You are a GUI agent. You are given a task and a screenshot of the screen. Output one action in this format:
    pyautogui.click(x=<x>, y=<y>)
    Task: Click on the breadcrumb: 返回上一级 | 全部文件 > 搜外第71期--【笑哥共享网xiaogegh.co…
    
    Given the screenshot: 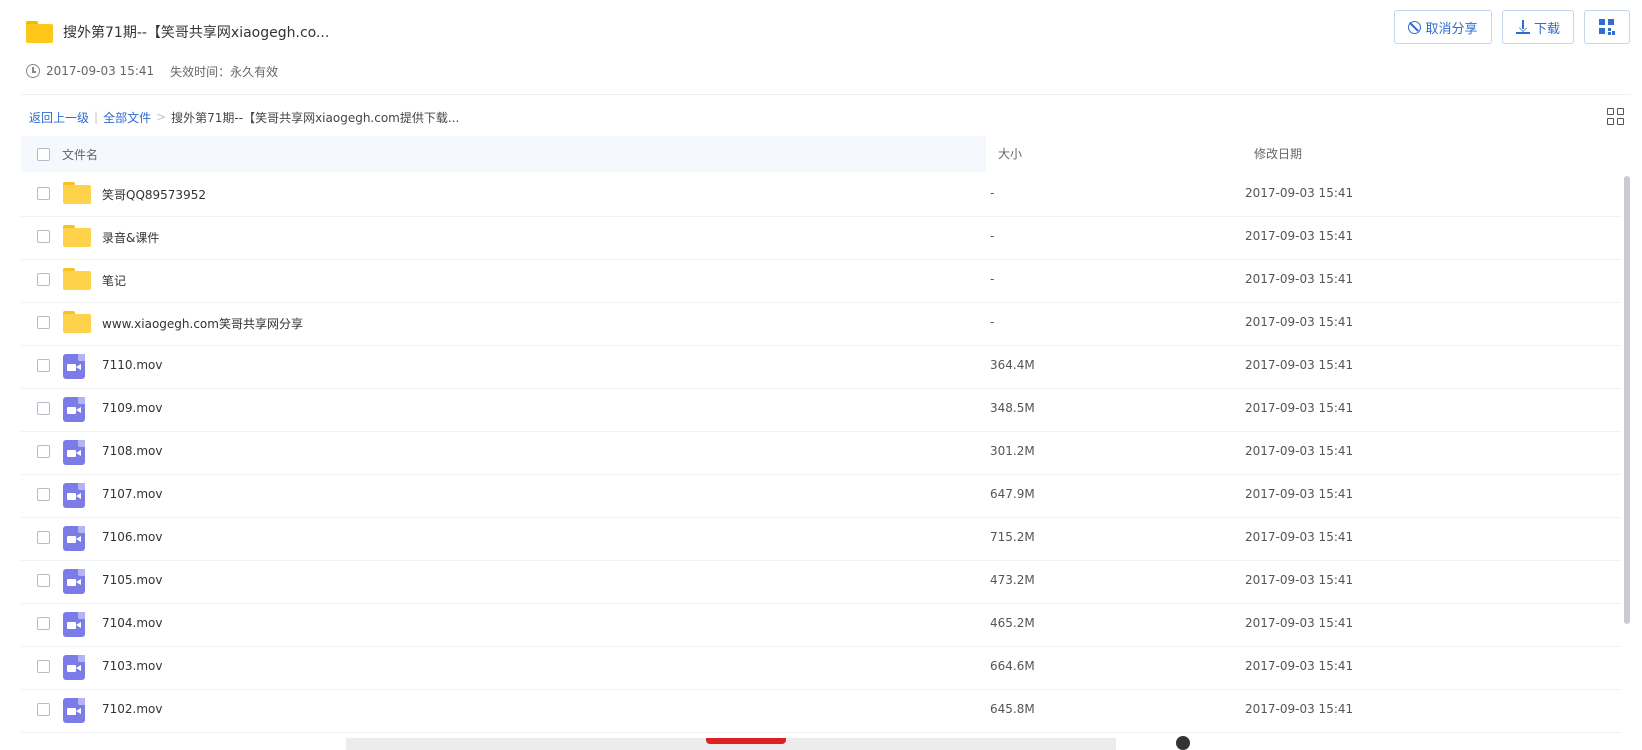 What is the action you would take?
    pyautogui.click(x=244, y=117)
    